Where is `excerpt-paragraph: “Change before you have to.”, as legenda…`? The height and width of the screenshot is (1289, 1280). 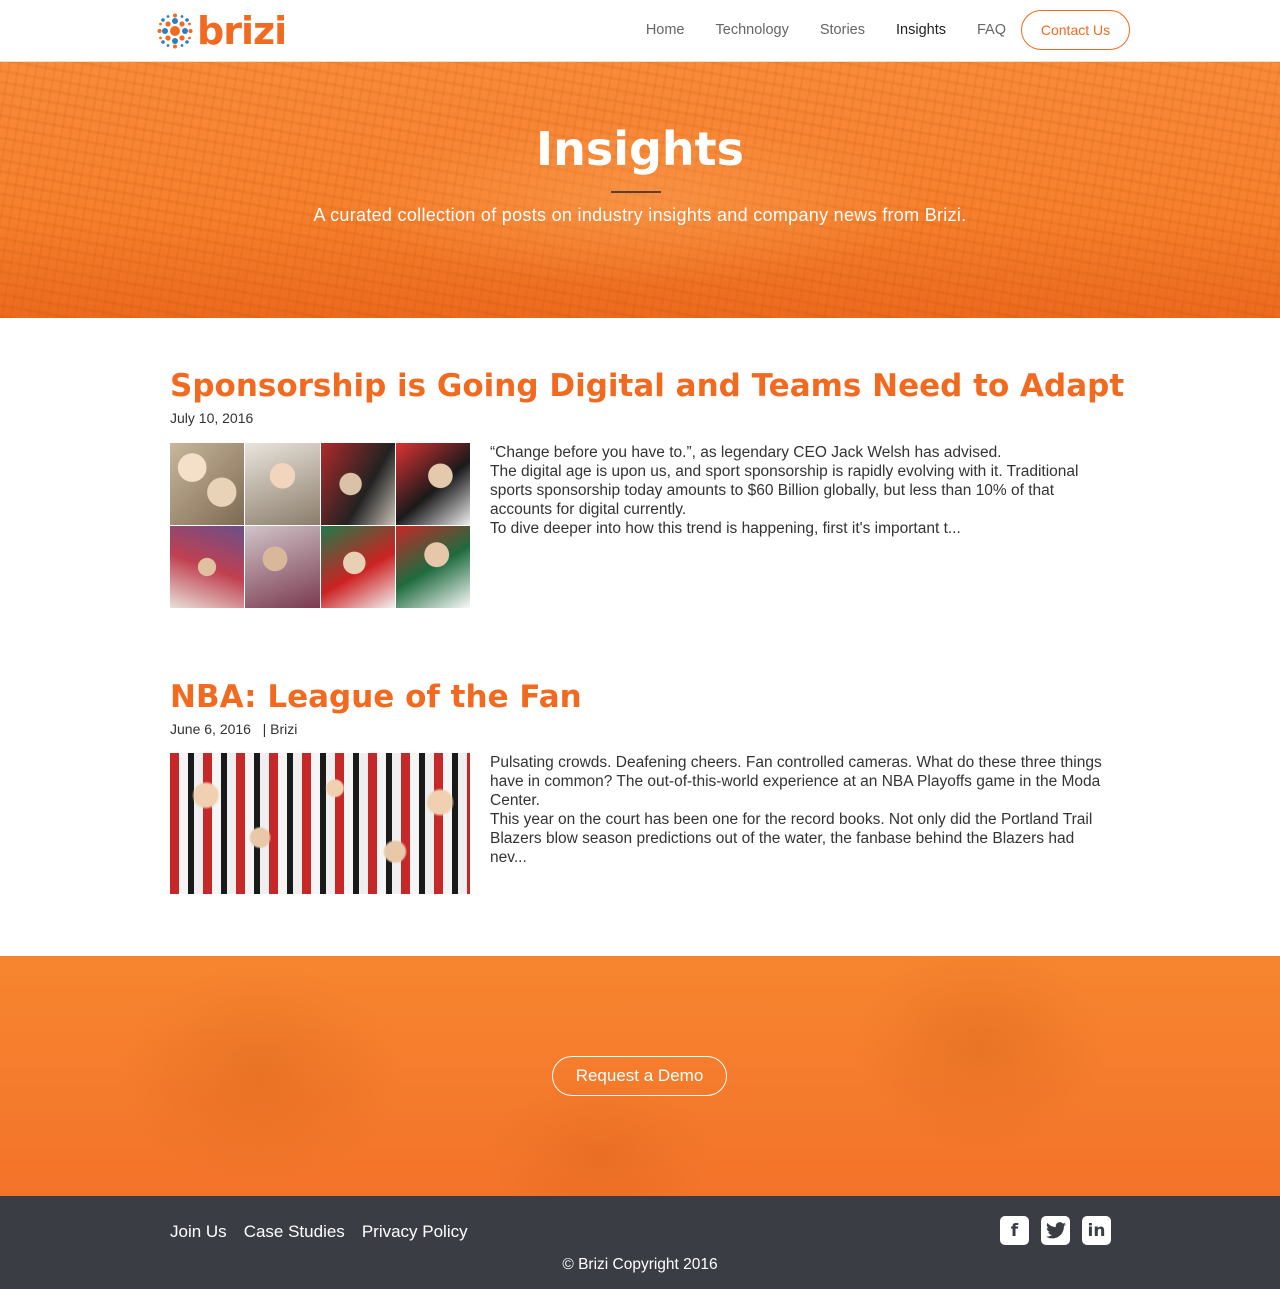
excerpt-paragraph: “Change before you have to.”, as legenda… is located at coordinates (746, 452).